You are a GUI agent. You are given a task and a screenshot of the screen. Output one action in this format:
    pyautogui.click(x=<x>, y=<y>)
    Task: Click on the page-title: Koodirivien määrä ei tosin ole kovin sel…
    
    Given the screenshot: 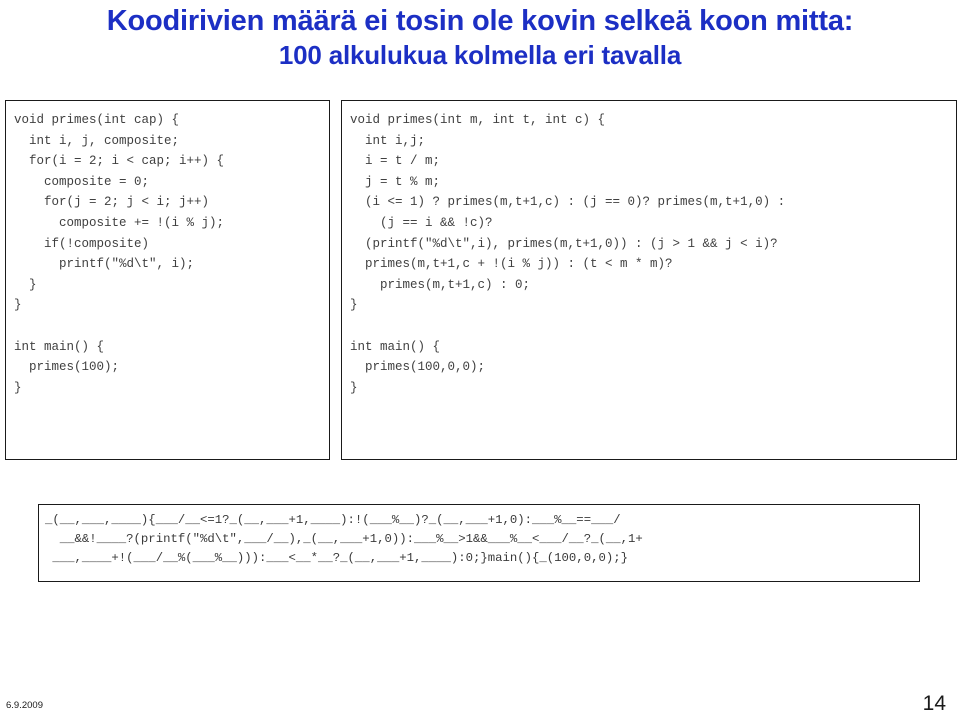 What is the action you would take?
    pyautogui.click(x=480, y=38)
    